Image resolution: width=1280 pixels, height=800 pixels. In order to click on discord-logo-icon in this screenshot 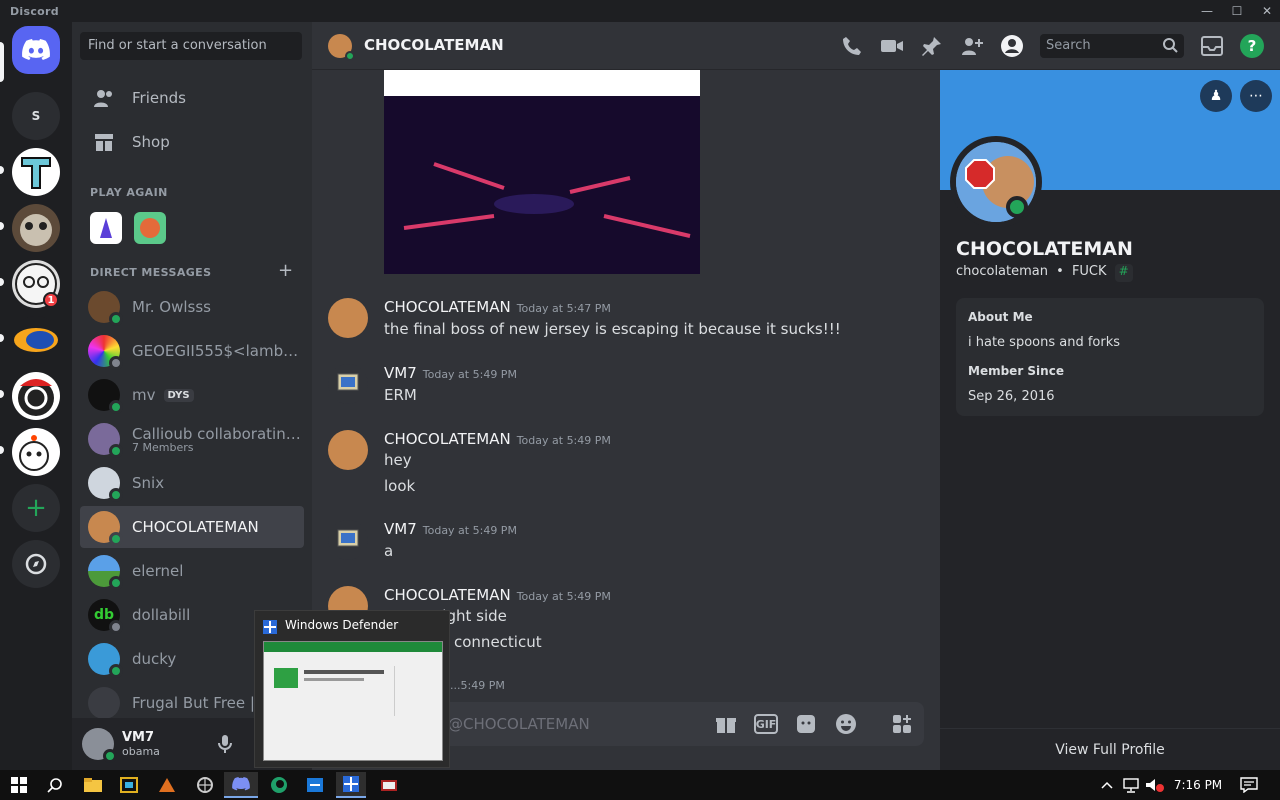, I will do `click(36, 49)`.